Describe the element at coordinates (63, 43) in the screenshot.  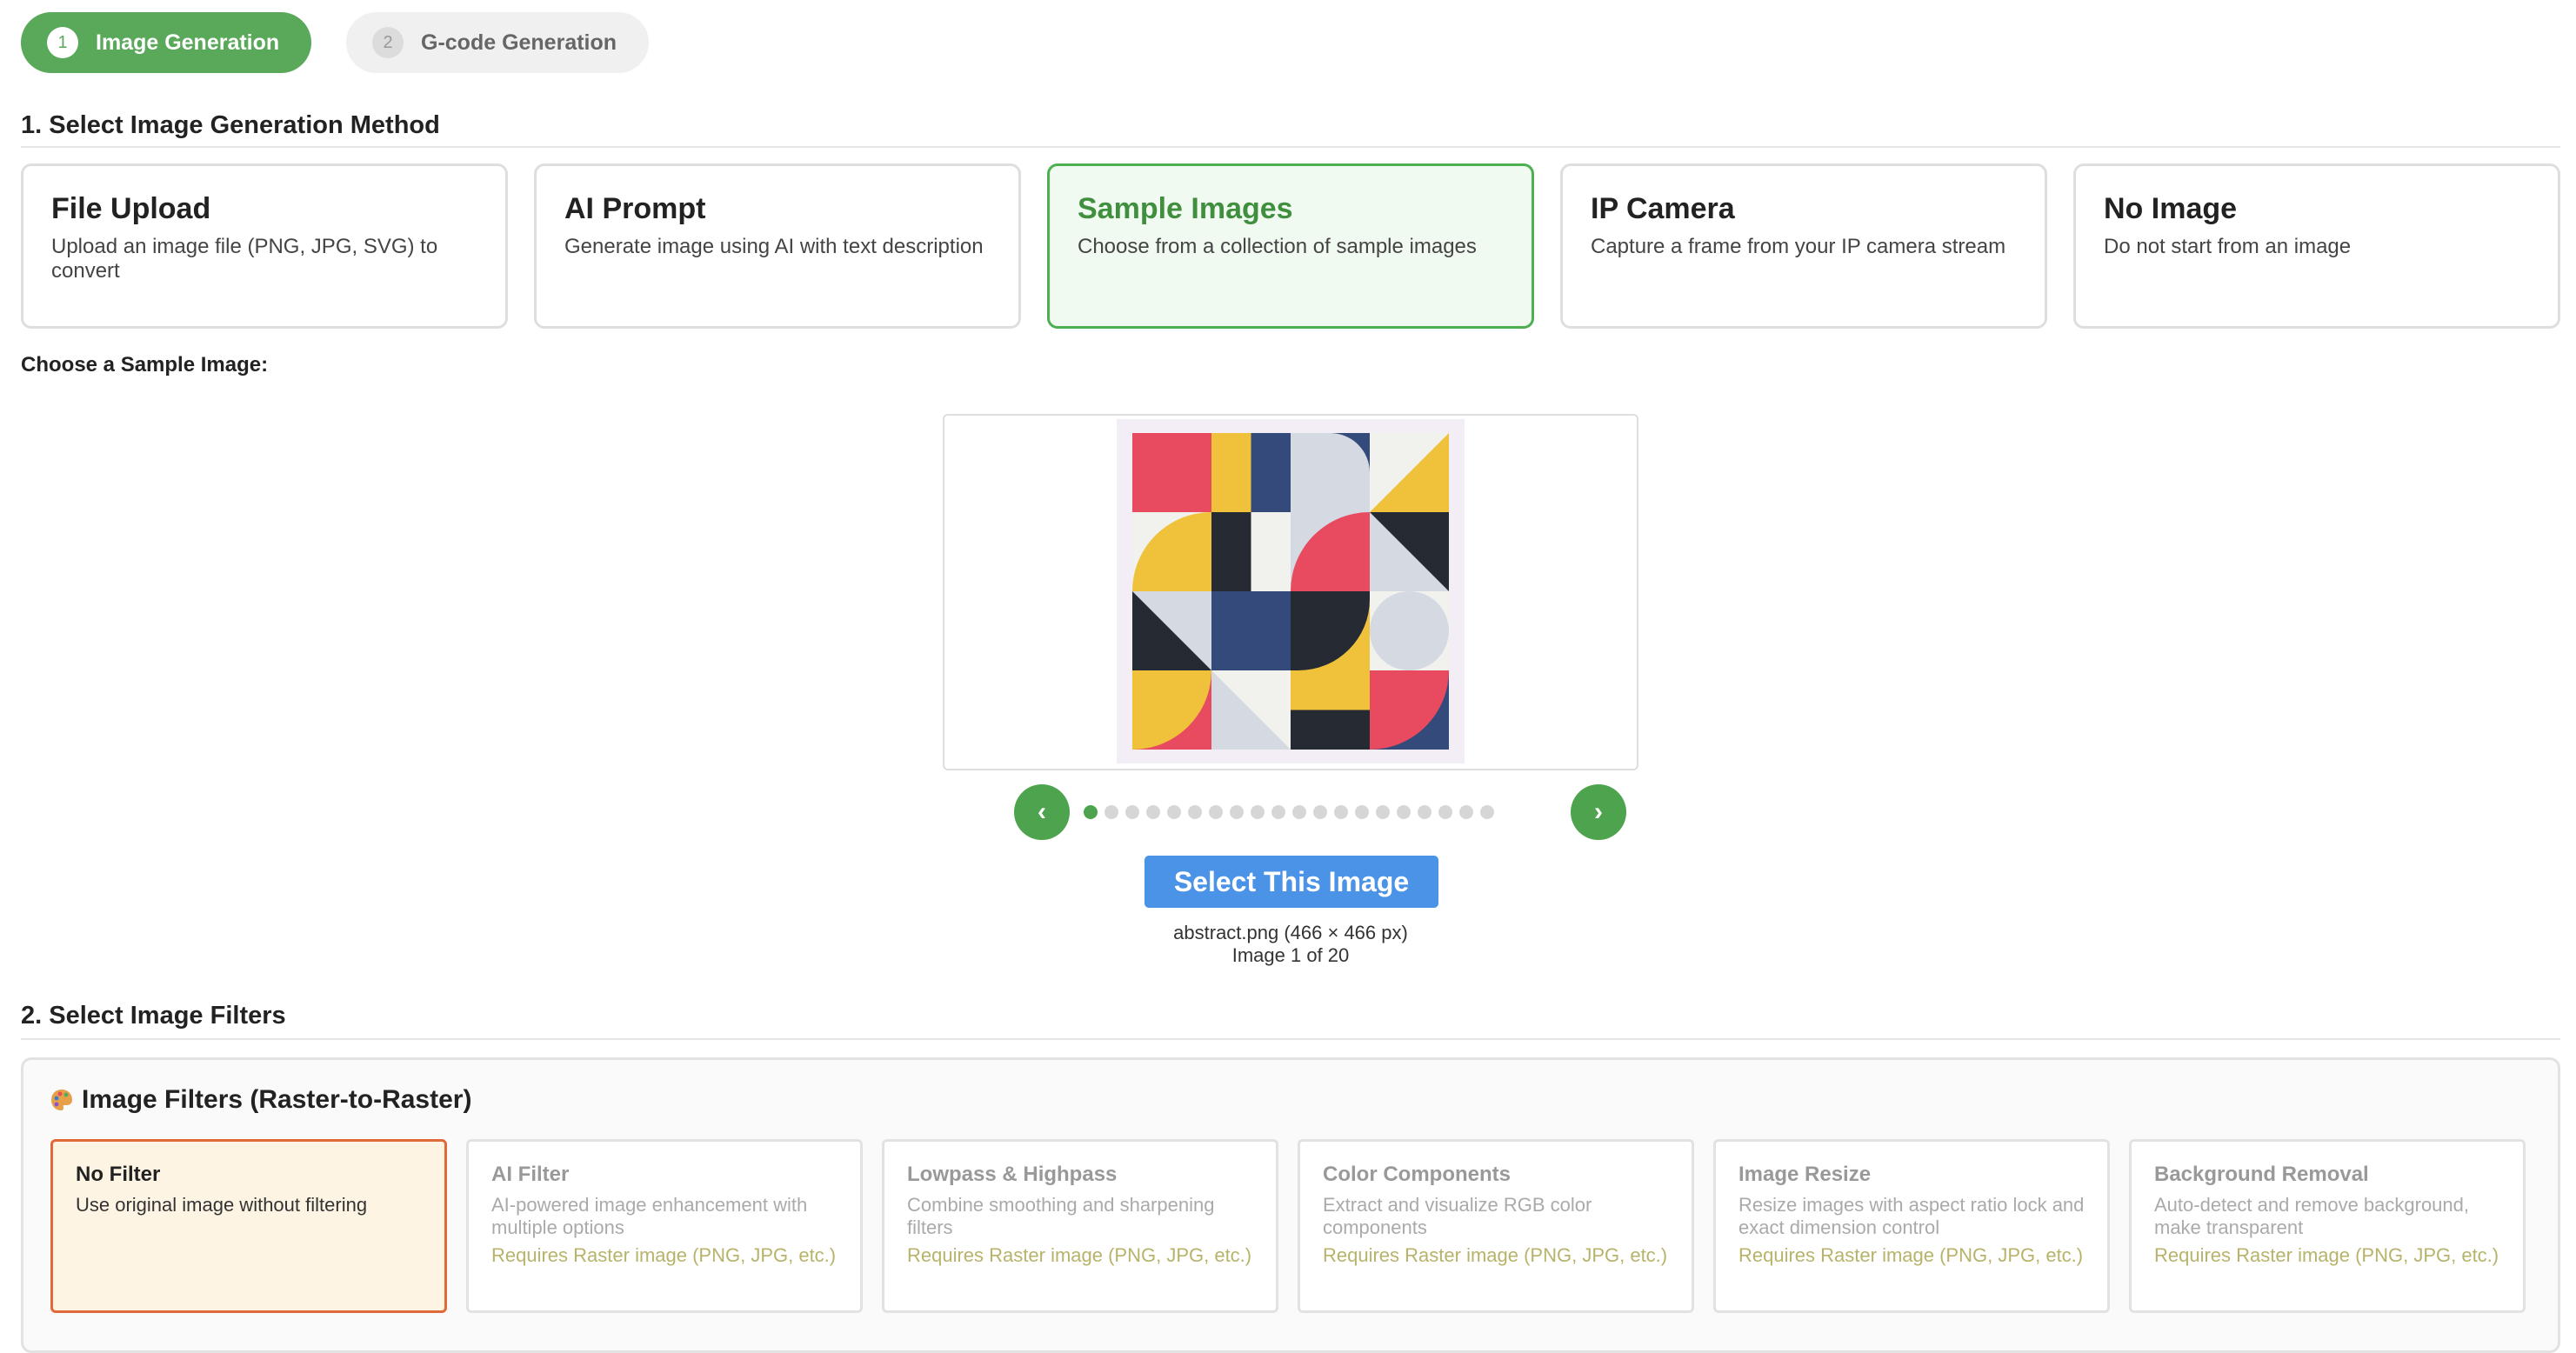
I see `step-number-1: 1` at that location.